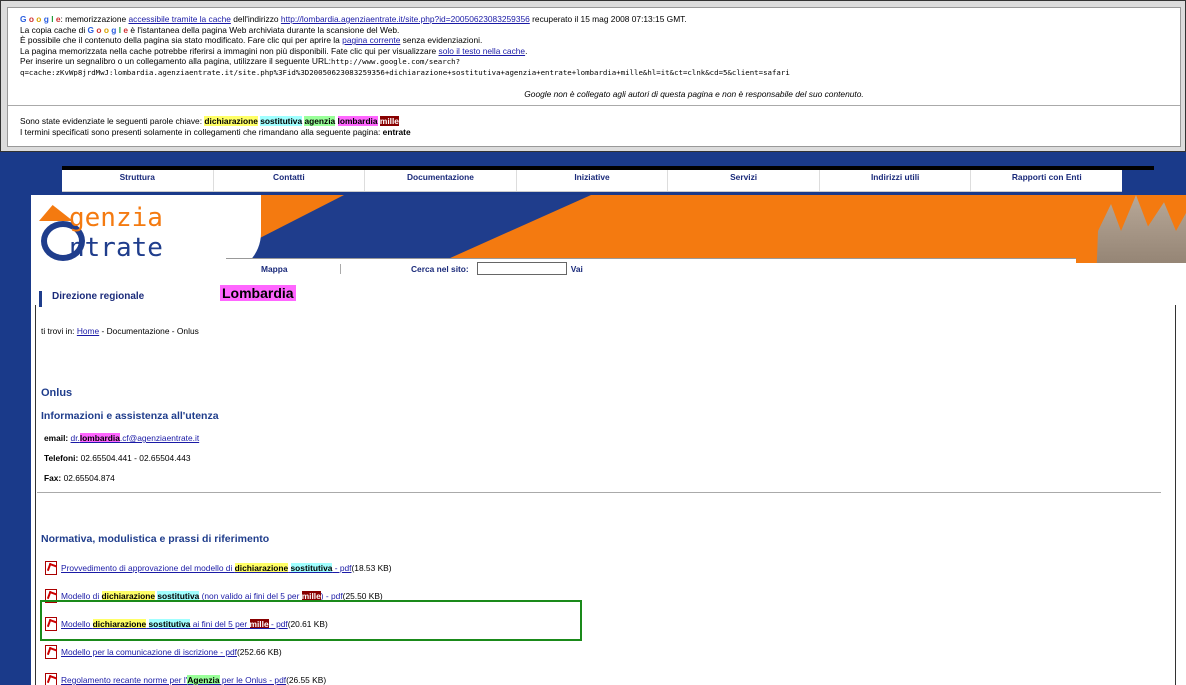  I want to click on email-line: email: dr.lombardia.cf@agenziaentrate.it, so click(122, 438).